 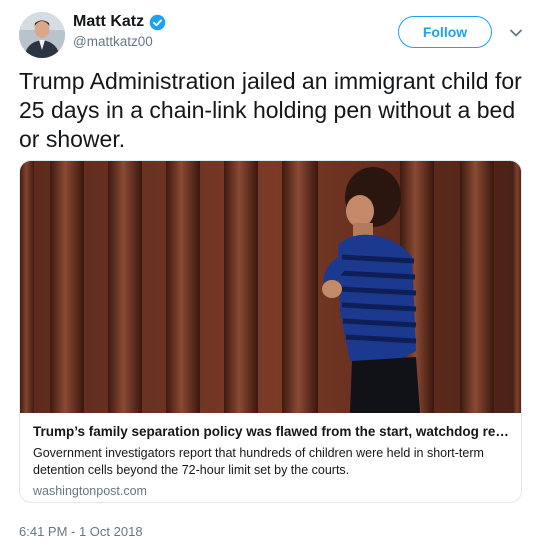 What do you see at coordinates (81, 531) in the screenshot?
I see `tweet-timestamp: 6:41 PM - 1 Oct 2018` at bounding box center [81, 531].